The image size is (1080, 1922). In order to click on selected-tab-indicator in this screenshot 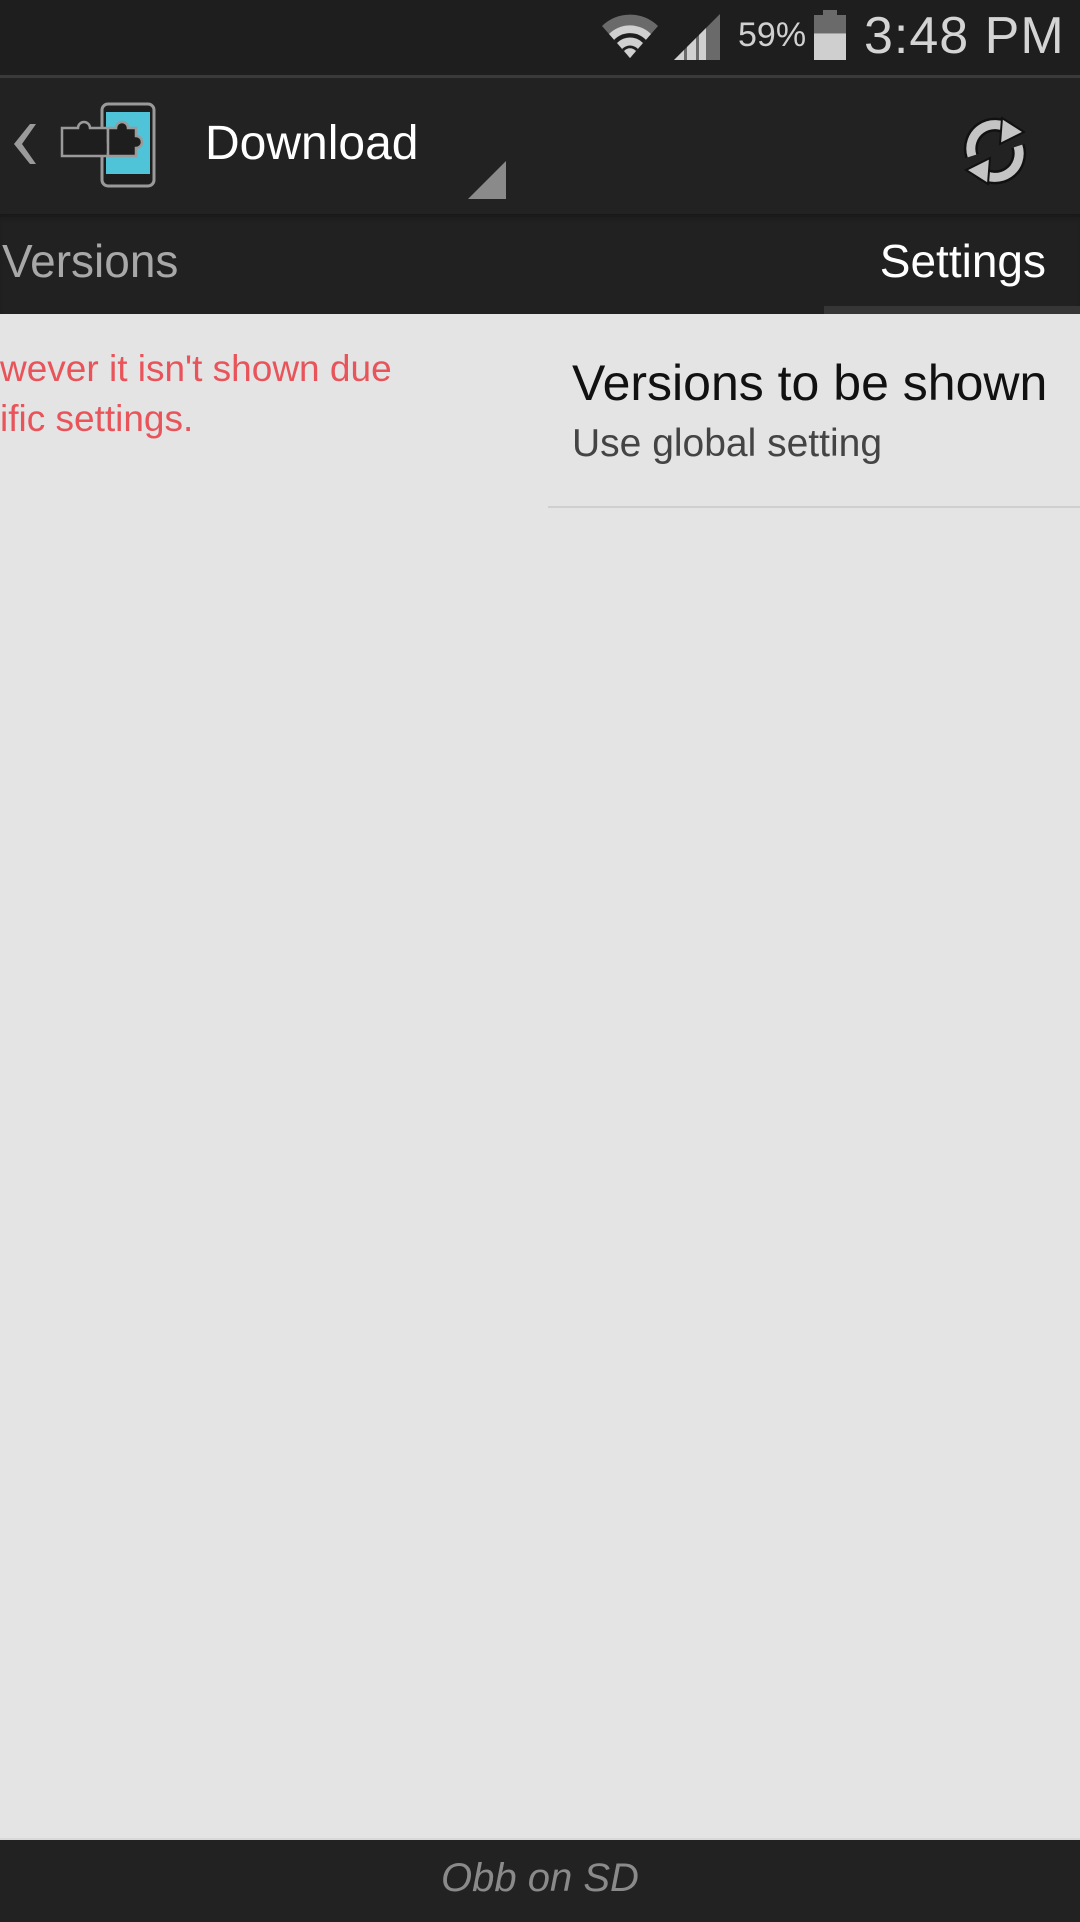, I will do `click(952, 310)`.